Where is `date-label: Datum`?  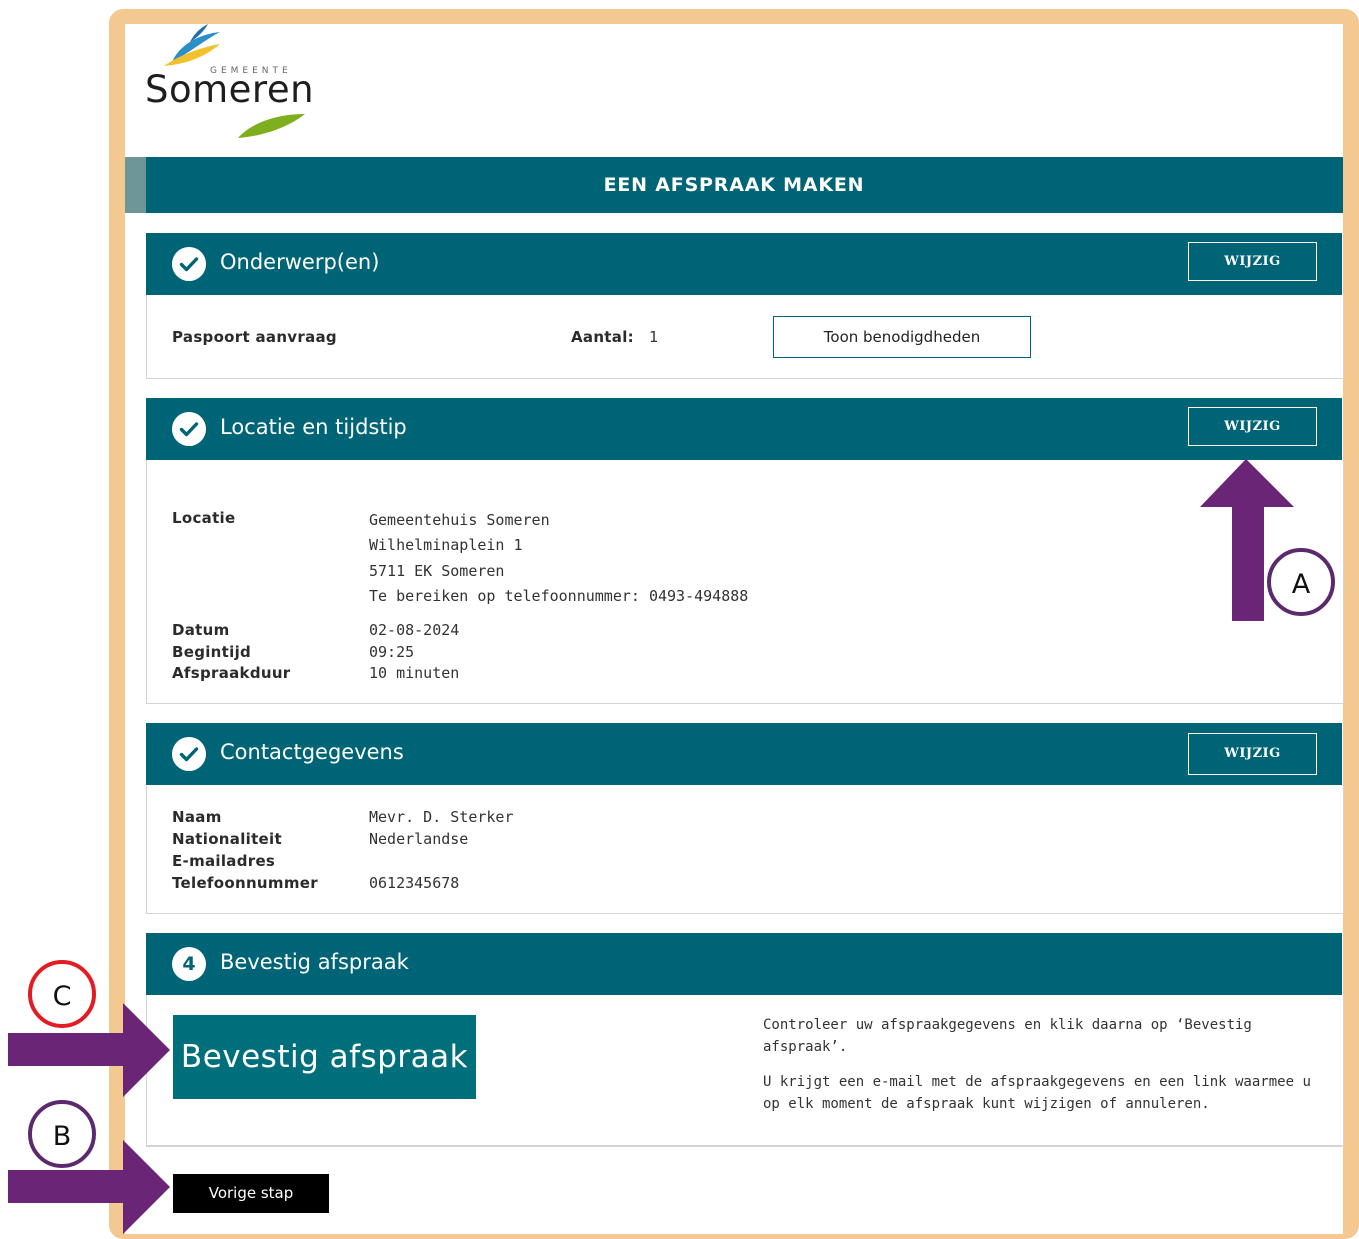 date-label: Datum is located at coordinates (201, 630).